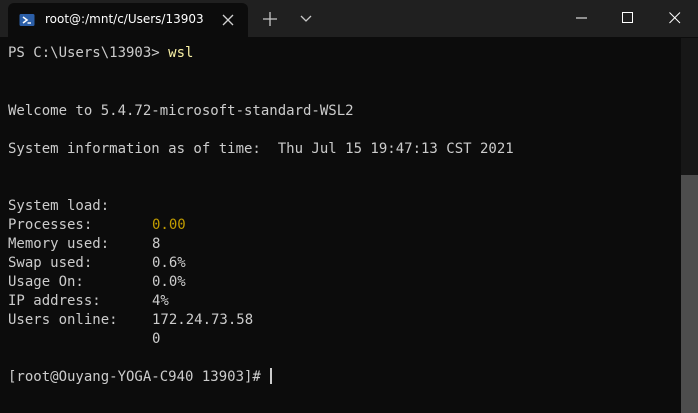  What do you see at coordinates (349, 18) in the screenshot?
I see `title-bar: root@:/mnt/c/Users/13903` at bounding box center [349, 18].